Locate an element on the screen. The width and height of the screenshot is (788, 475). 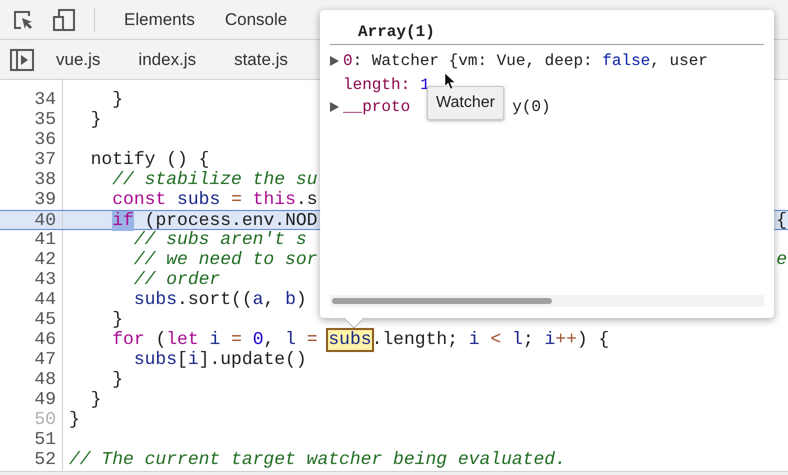
sidebar-toggle-icon is located at coordinates (22, 59).